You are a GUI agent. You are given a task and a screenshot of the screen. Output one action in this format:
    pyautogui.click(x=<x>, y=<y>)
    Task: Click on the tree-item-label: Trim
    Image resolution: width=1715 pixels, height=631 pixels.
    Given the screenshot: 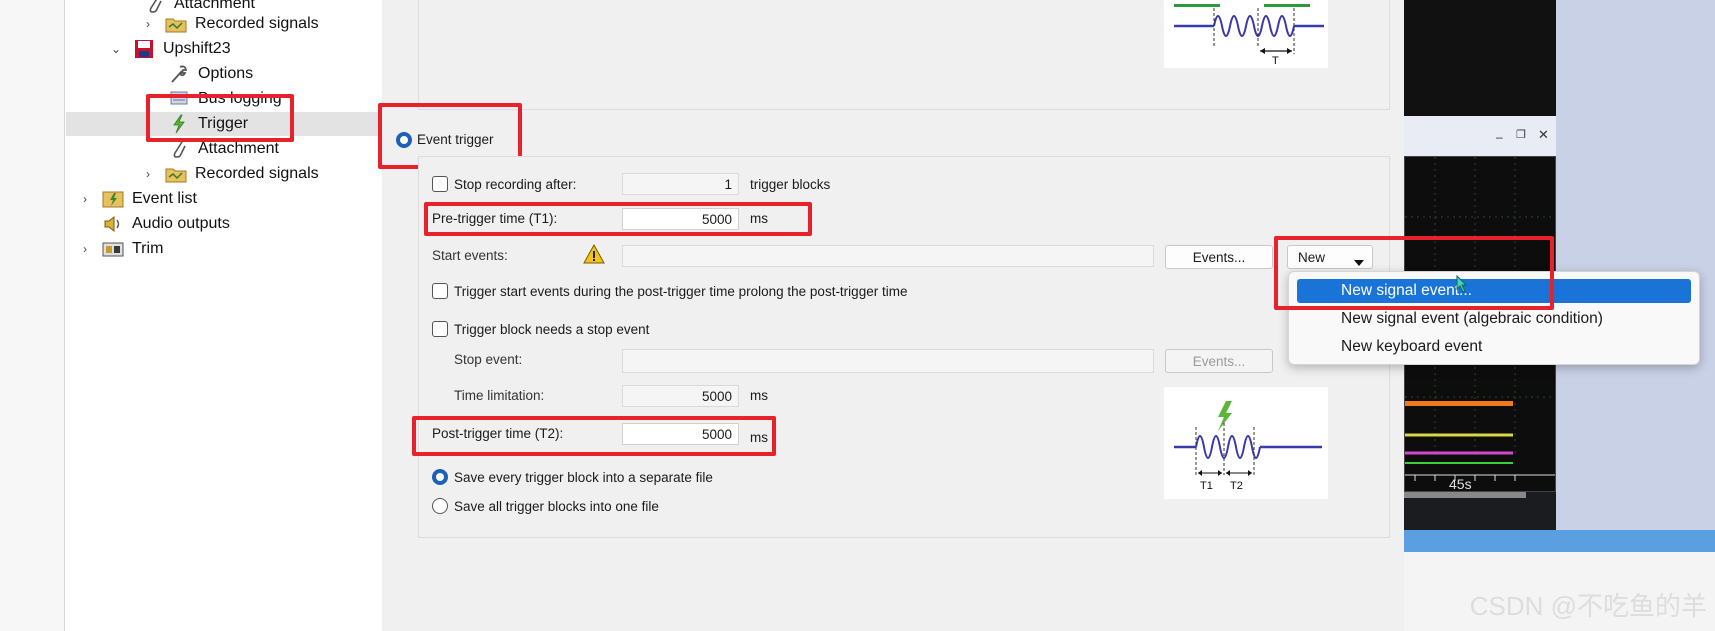 What is the action you would take?
    pyautogui.click(x=148, y=248)
    